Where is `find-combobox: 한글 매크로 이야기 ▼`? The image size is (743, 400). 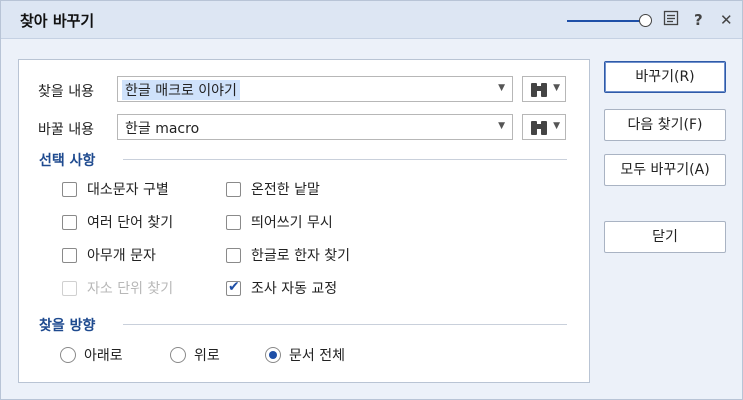 find-combobox: 한글 매크로 이야기 ▼ is located at coordinates (315, 89).